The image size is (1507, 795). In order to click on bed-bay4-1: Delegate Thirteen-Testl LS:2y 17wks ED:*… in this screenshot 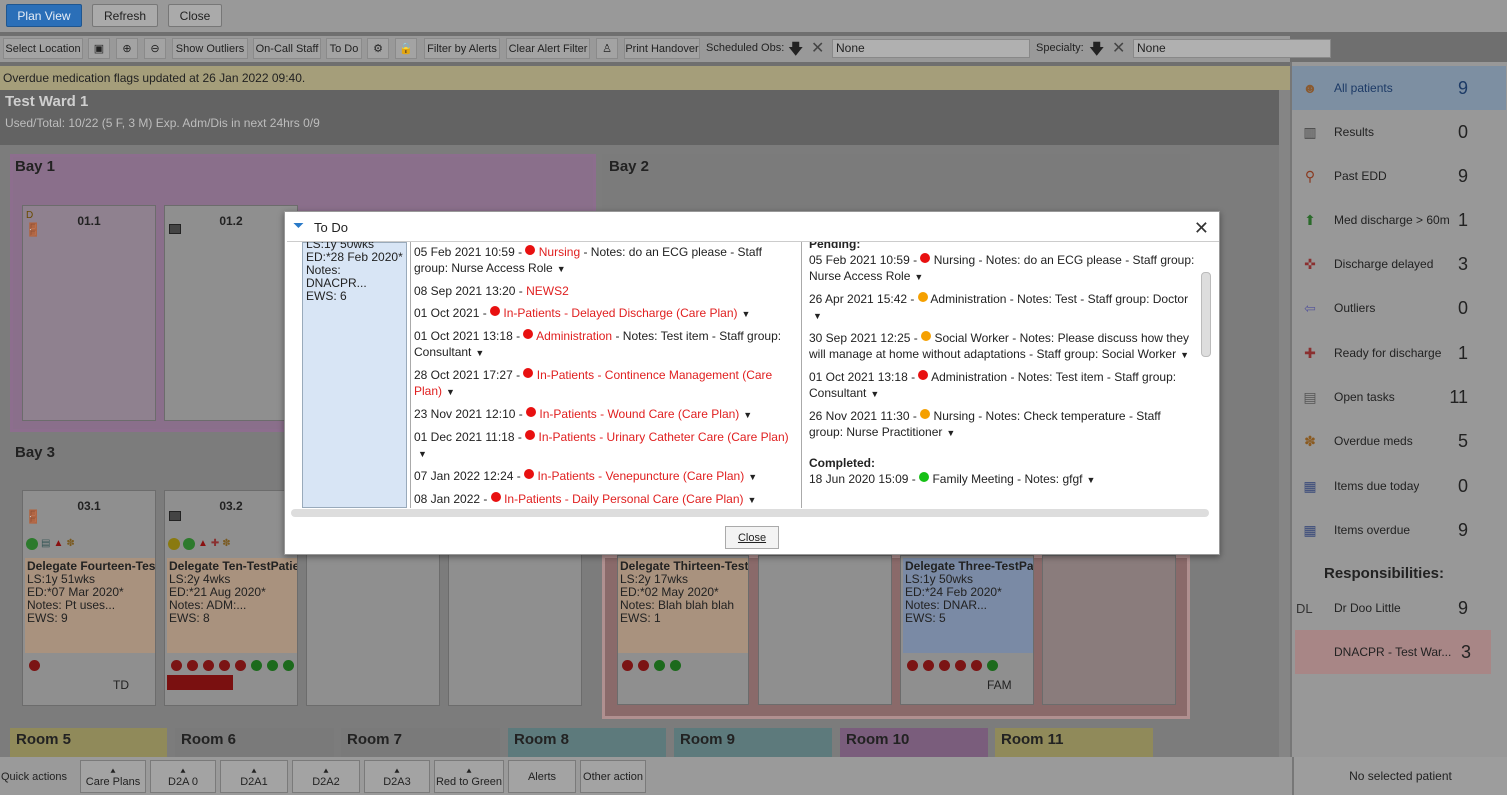, I will do `click(683, 630)`.